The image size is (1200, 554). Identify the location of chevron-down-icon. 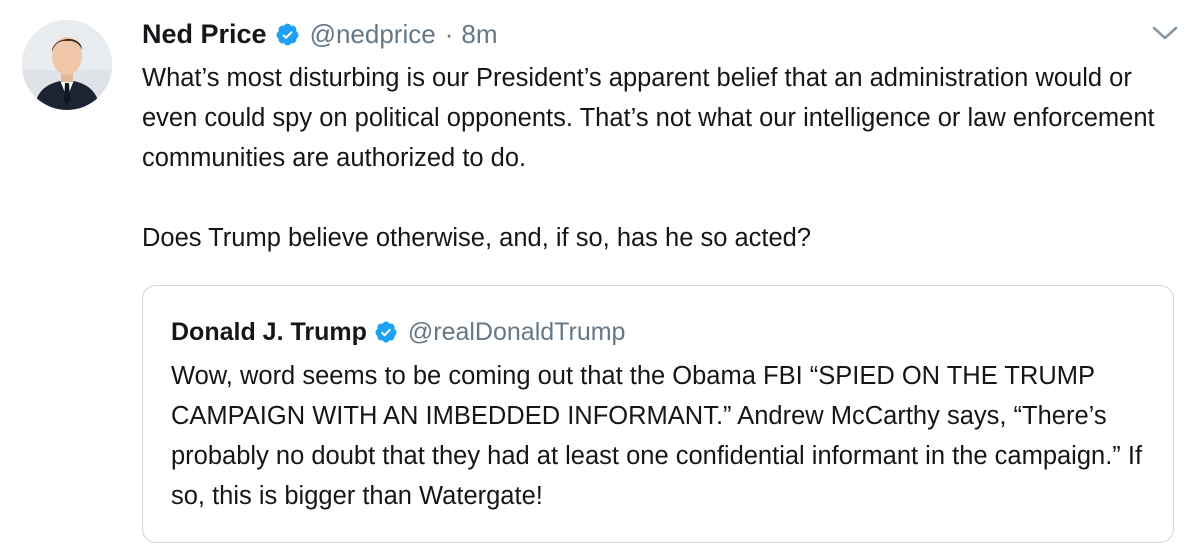
(1165, 33).